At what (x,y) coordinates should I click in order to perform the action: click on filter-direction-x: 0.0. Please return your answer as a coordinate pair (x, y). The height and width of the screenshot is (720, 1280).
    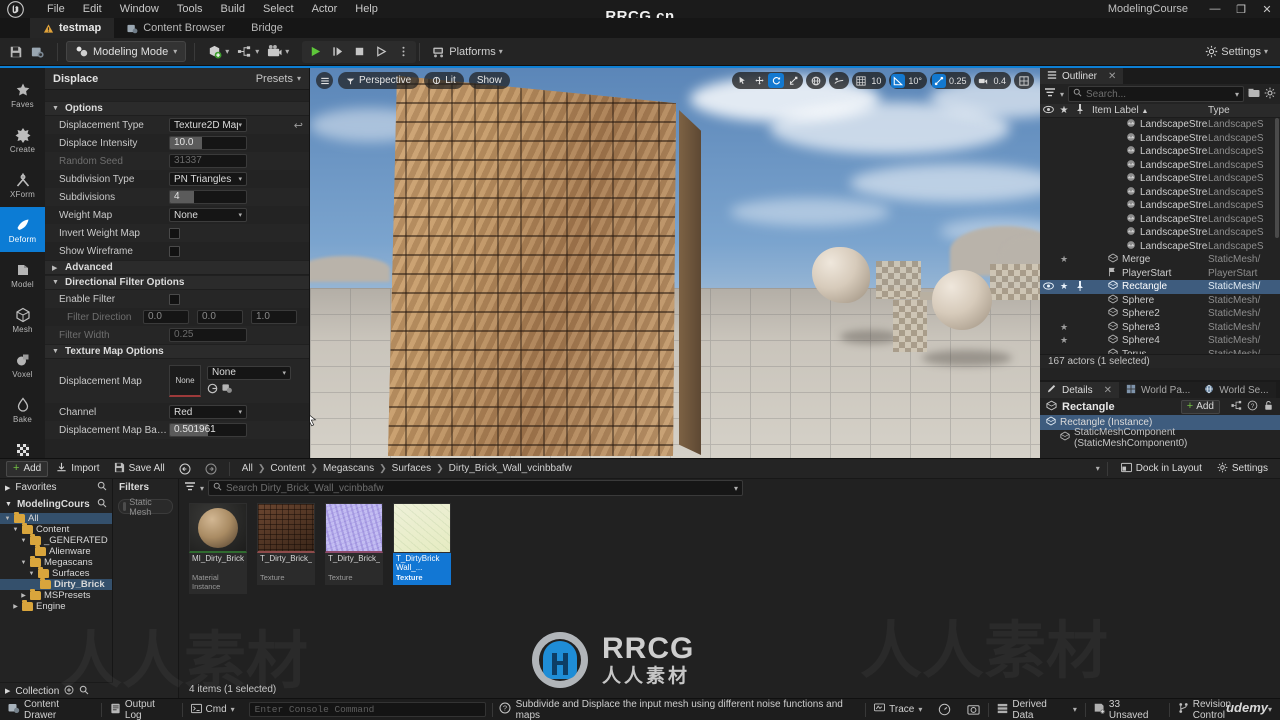
    Looking at the image, I should click on (166, 317).